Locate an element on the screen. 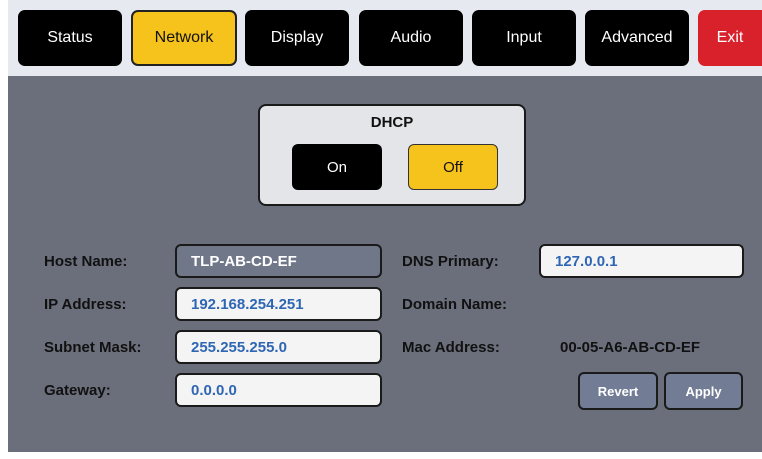  exit-button: Exit is located at coordinates (730, 38).